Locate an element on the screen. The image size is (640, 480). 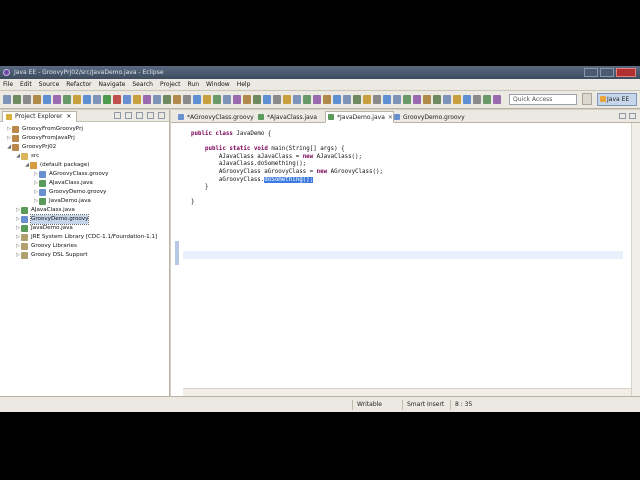
quick-access-input: Quick Access is located at coordinates (543, 99).